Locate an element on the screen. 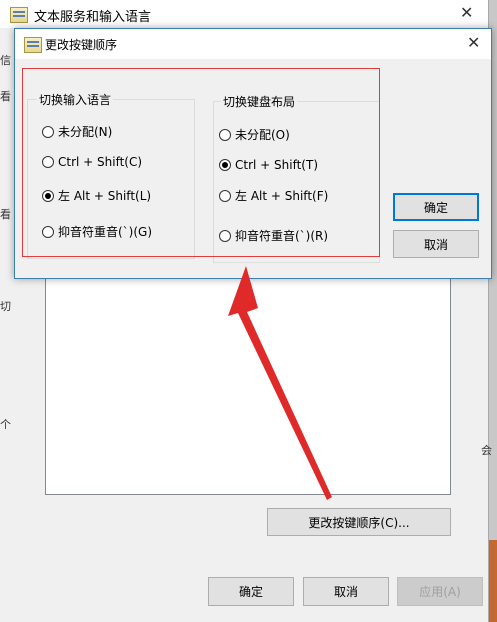 The width and height of the screenshot is (497, 622). radio-input-grave-accent: 抑音符重音(`)(G) is located at coordinates (97, 231).